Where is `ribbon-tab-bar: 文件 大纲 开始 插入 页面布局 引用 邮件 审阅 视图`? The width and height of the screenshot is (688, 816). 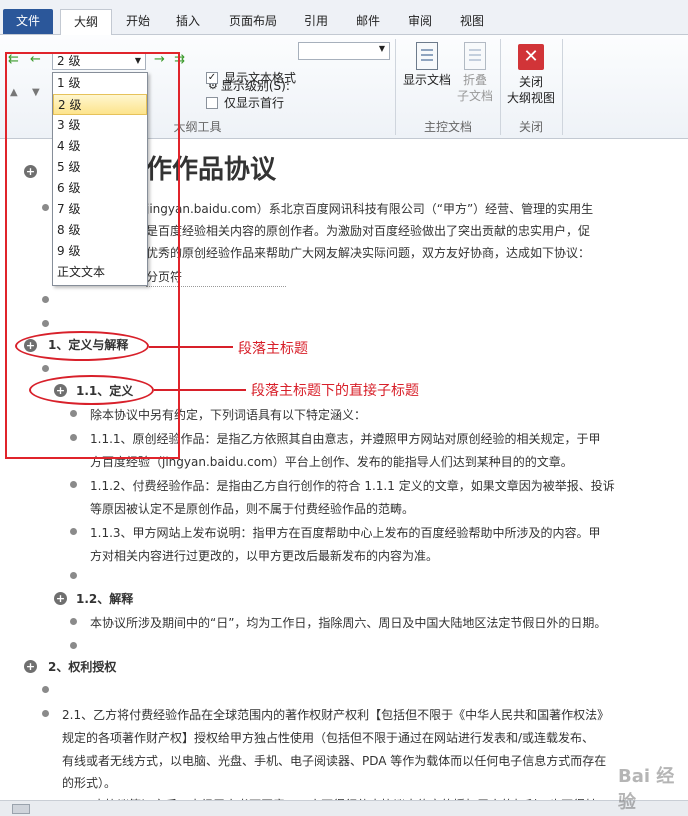
ribbon-tab-bar: 文件 大纲 开始 插入 页面布局 引用 邮件 审阅 视图 is located at coordinates (344, 18).